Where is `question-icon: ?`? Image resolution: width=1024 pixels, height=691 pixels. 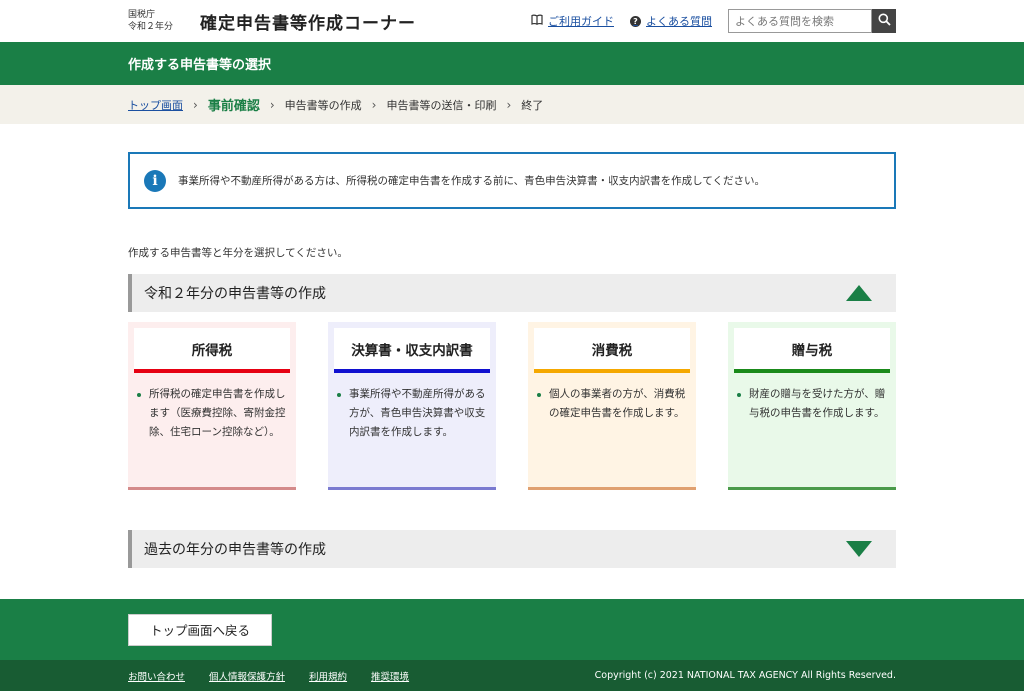
question-icon: ? is located at coordinates (635, 21).